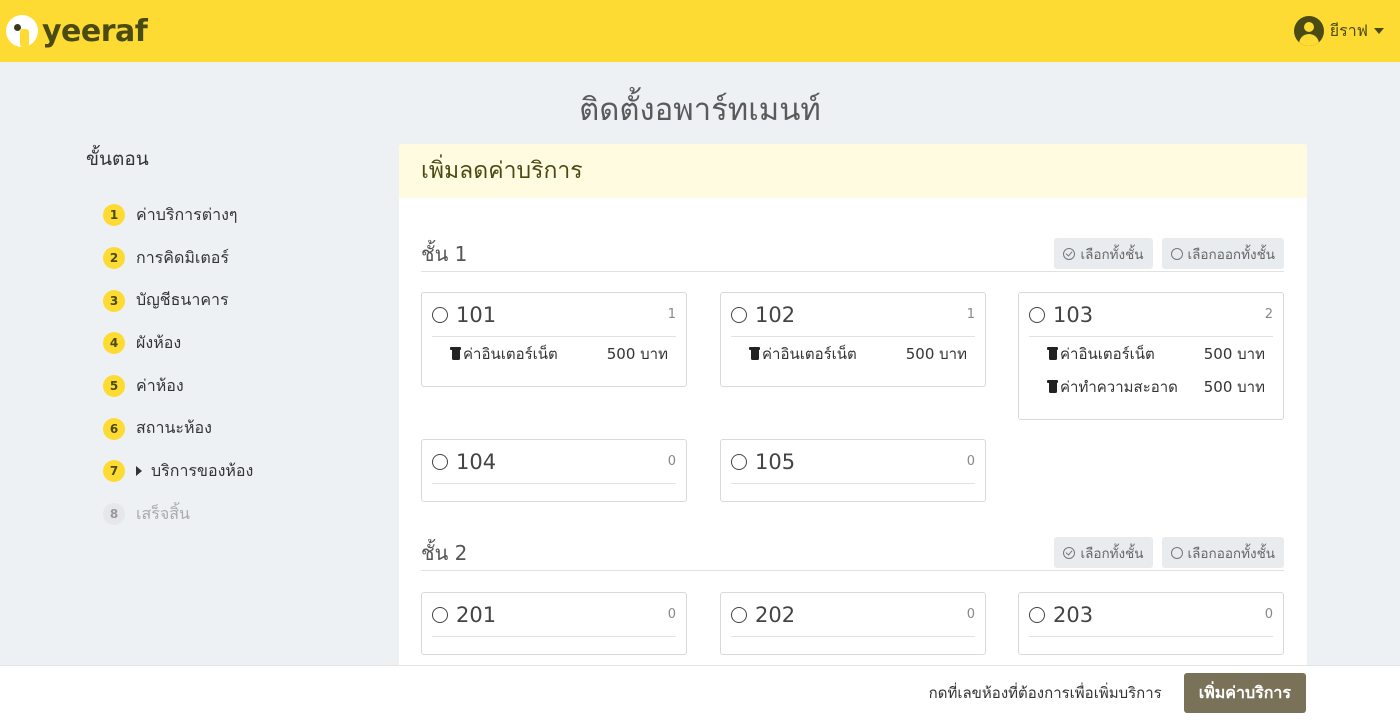 The image size is (1400, 720). Describe the element at coordinates (1268, 314) in the screenshot. I see `service-count: 2` at that location.